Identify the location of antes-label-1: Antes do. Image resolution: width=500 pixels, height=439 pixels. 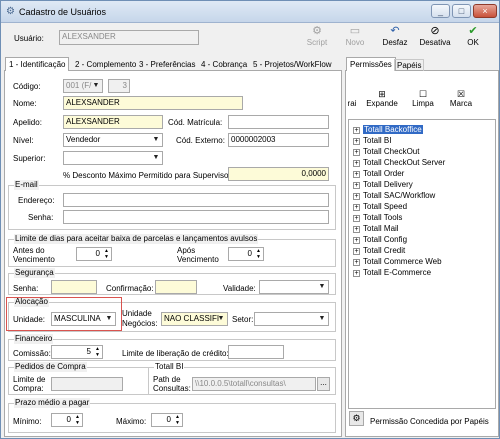
(29, 250).